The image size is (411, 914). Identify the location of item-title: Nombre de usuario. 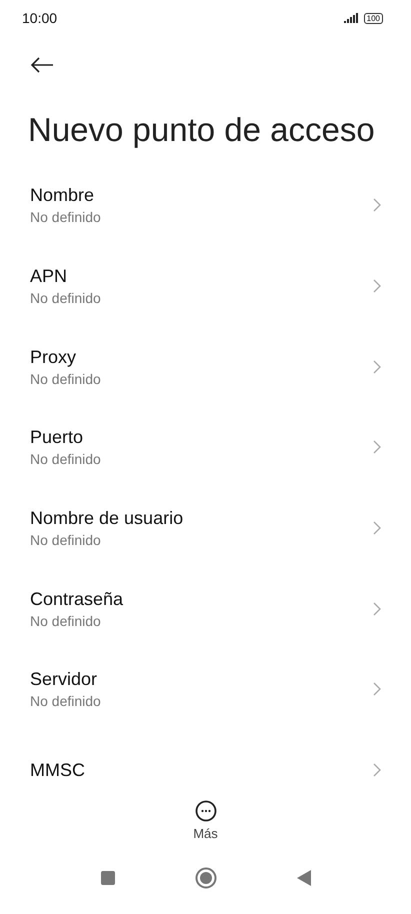
(107, 519).